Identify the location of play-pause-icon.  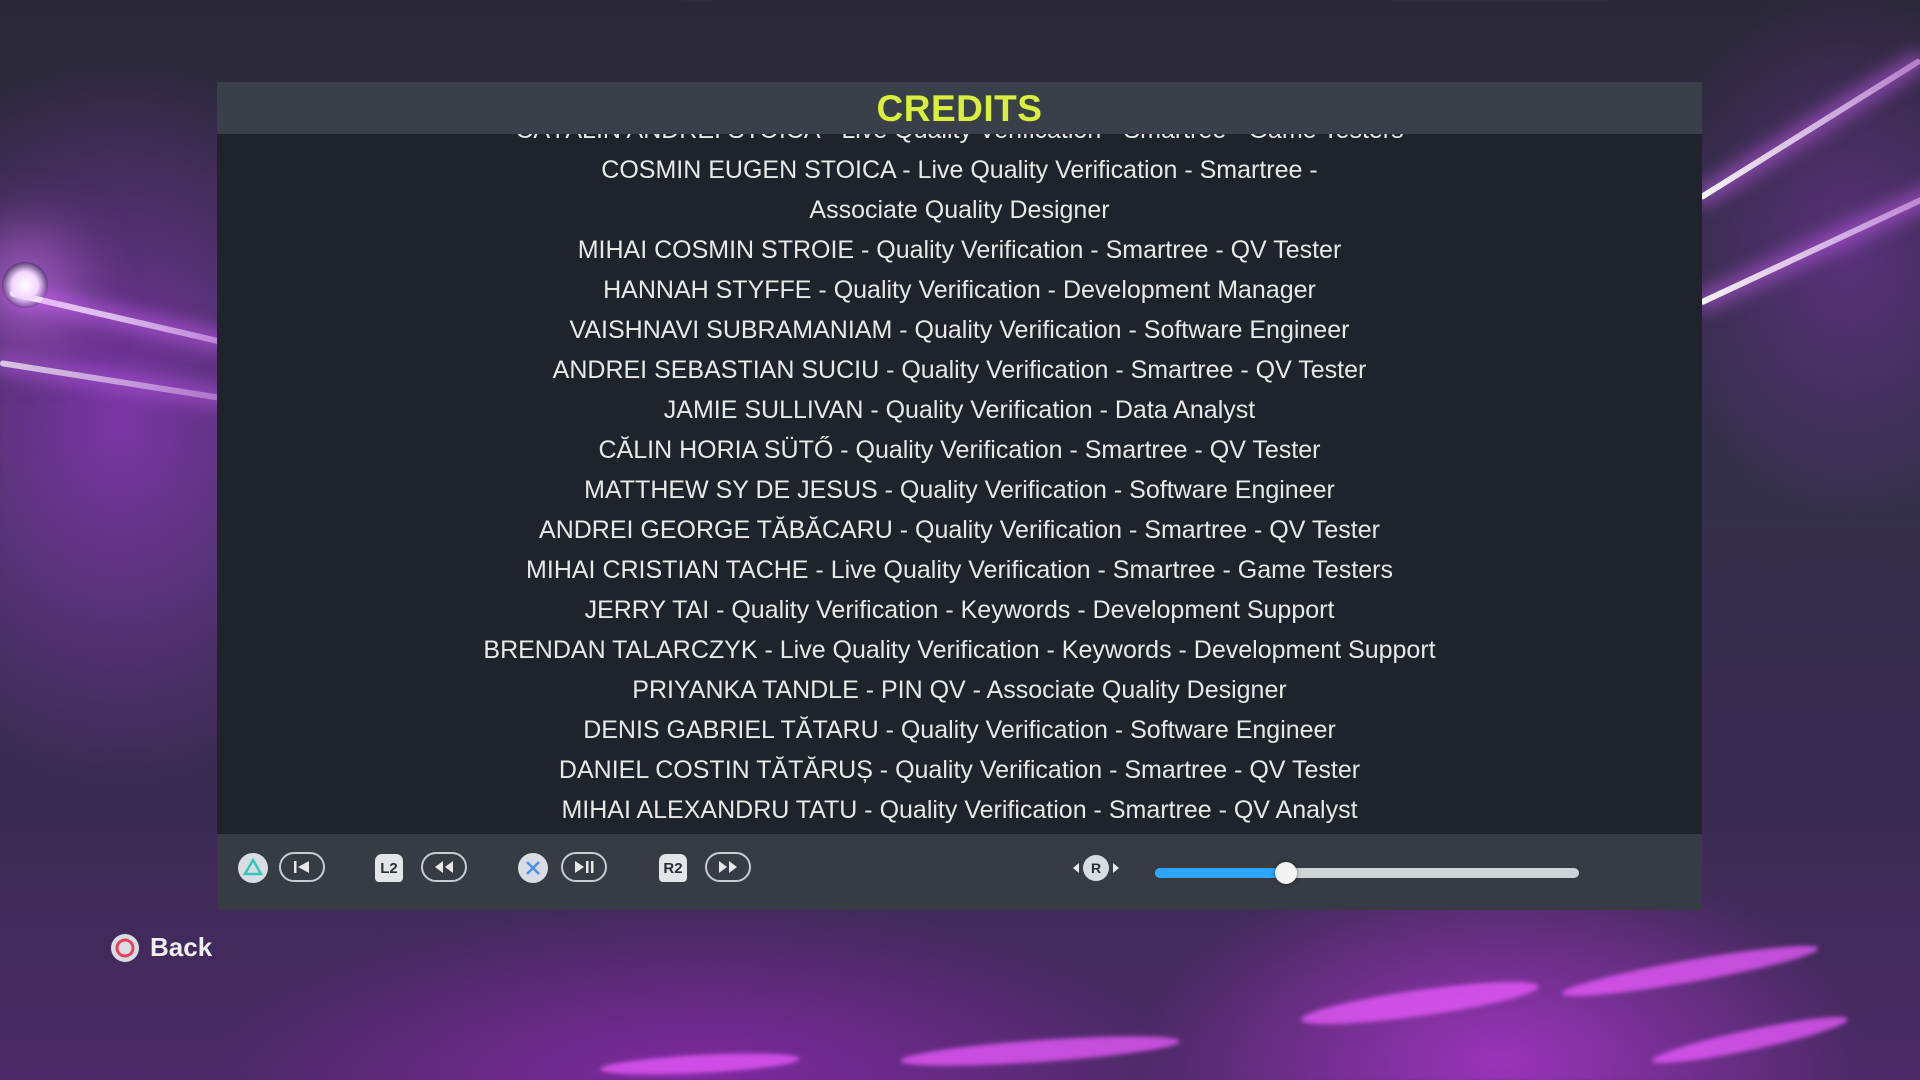
(584, 867).